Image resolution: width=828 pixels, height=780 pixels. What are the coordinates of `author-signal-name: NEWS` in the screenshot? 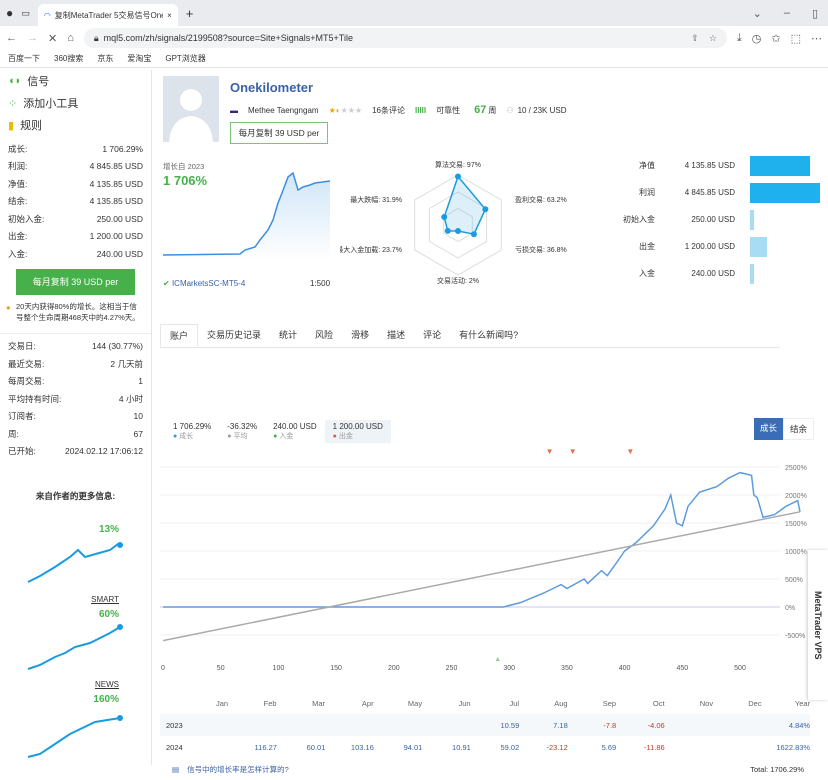 It's located at (107, 684).